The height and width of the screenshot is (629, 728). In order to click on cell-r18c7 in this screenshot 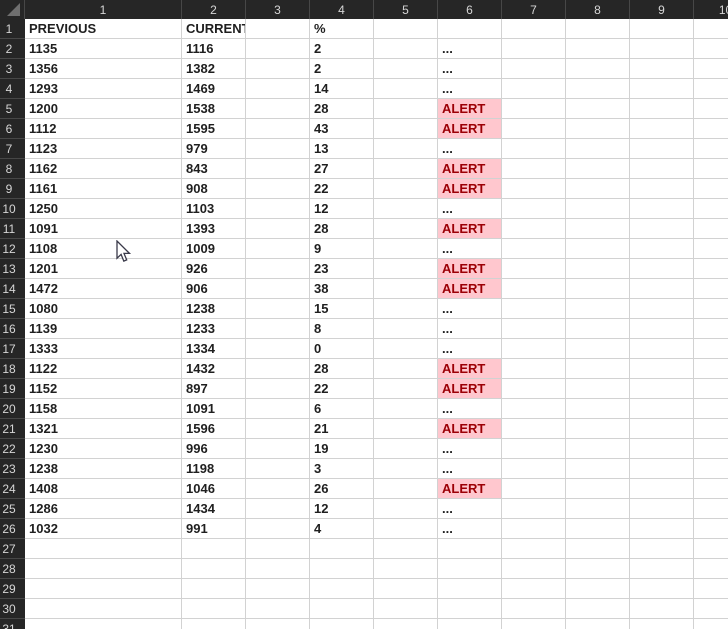, I will do `click(534, 369)`.